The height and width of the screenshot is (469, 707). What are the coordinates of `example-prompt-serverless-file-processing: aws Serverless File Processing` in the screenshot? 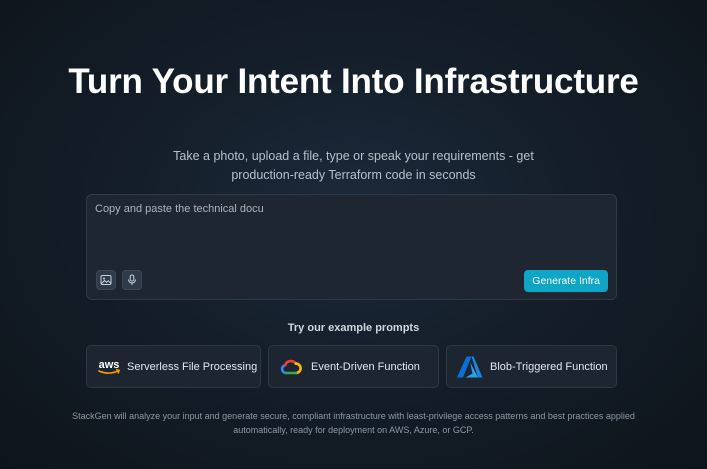 It's located at (173, 366).